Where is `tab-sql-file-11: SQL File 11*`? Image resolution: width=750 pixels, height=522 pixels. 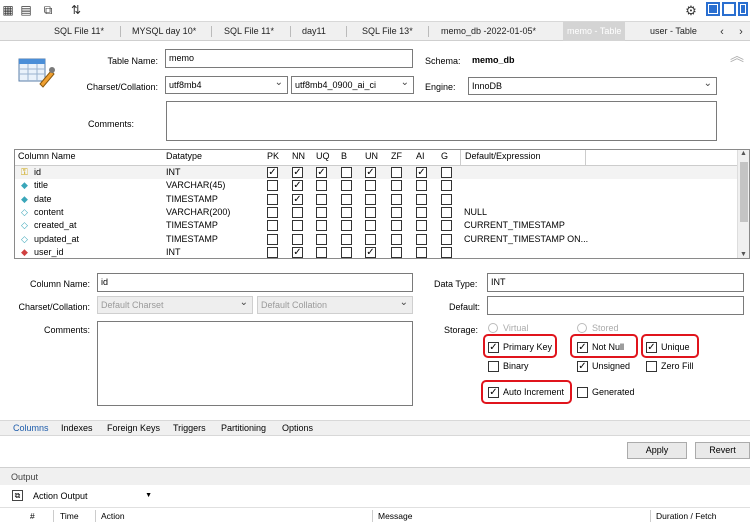
tab-sql-file-11: SQL File 11* is located at coordinates (79, 31).